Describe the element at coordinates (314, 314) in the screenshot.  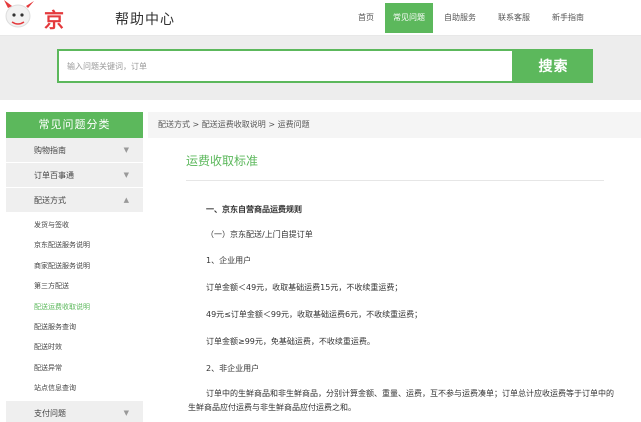
I see `fee-rule-text: 49元≤订单金额＜99元，收取基础运费6元，不收续重运费；` at that location.